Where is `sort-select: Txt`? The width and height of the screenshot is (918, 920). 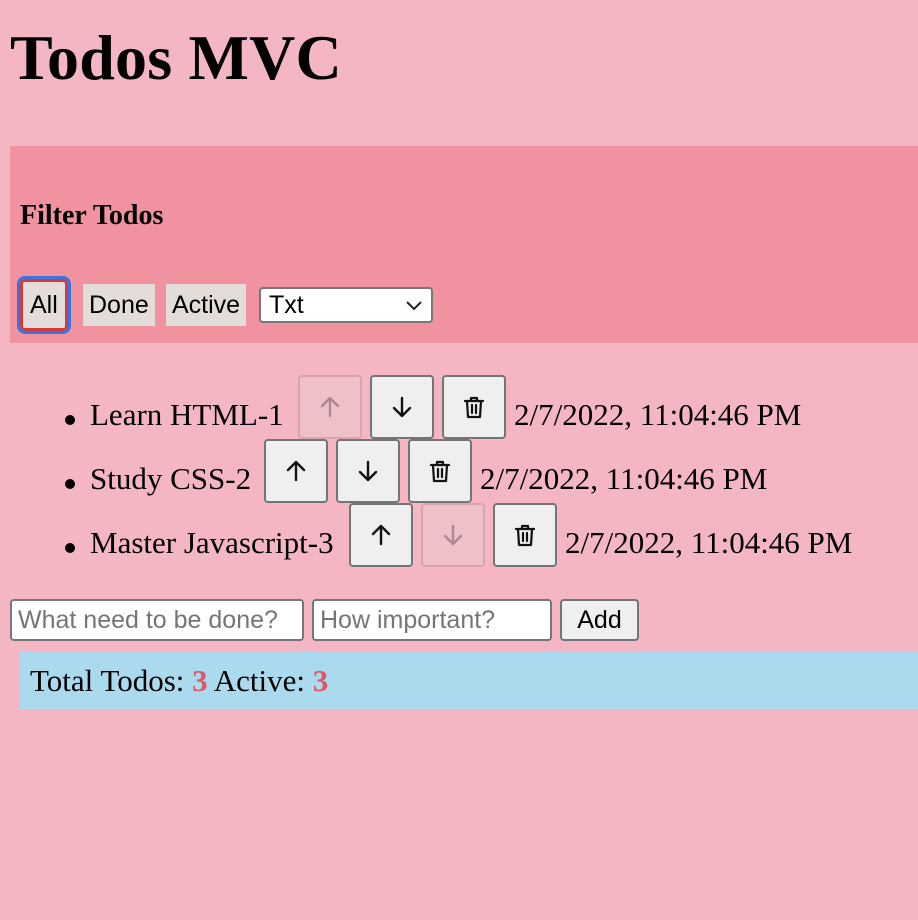
sort-select: Txt is located at coordinates (346, 305).